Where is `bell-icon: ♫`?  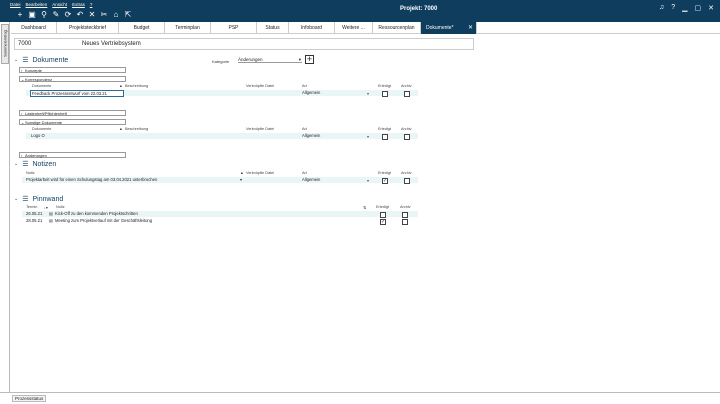
bell-icon: ♫ is located at coordinates (661, 8).